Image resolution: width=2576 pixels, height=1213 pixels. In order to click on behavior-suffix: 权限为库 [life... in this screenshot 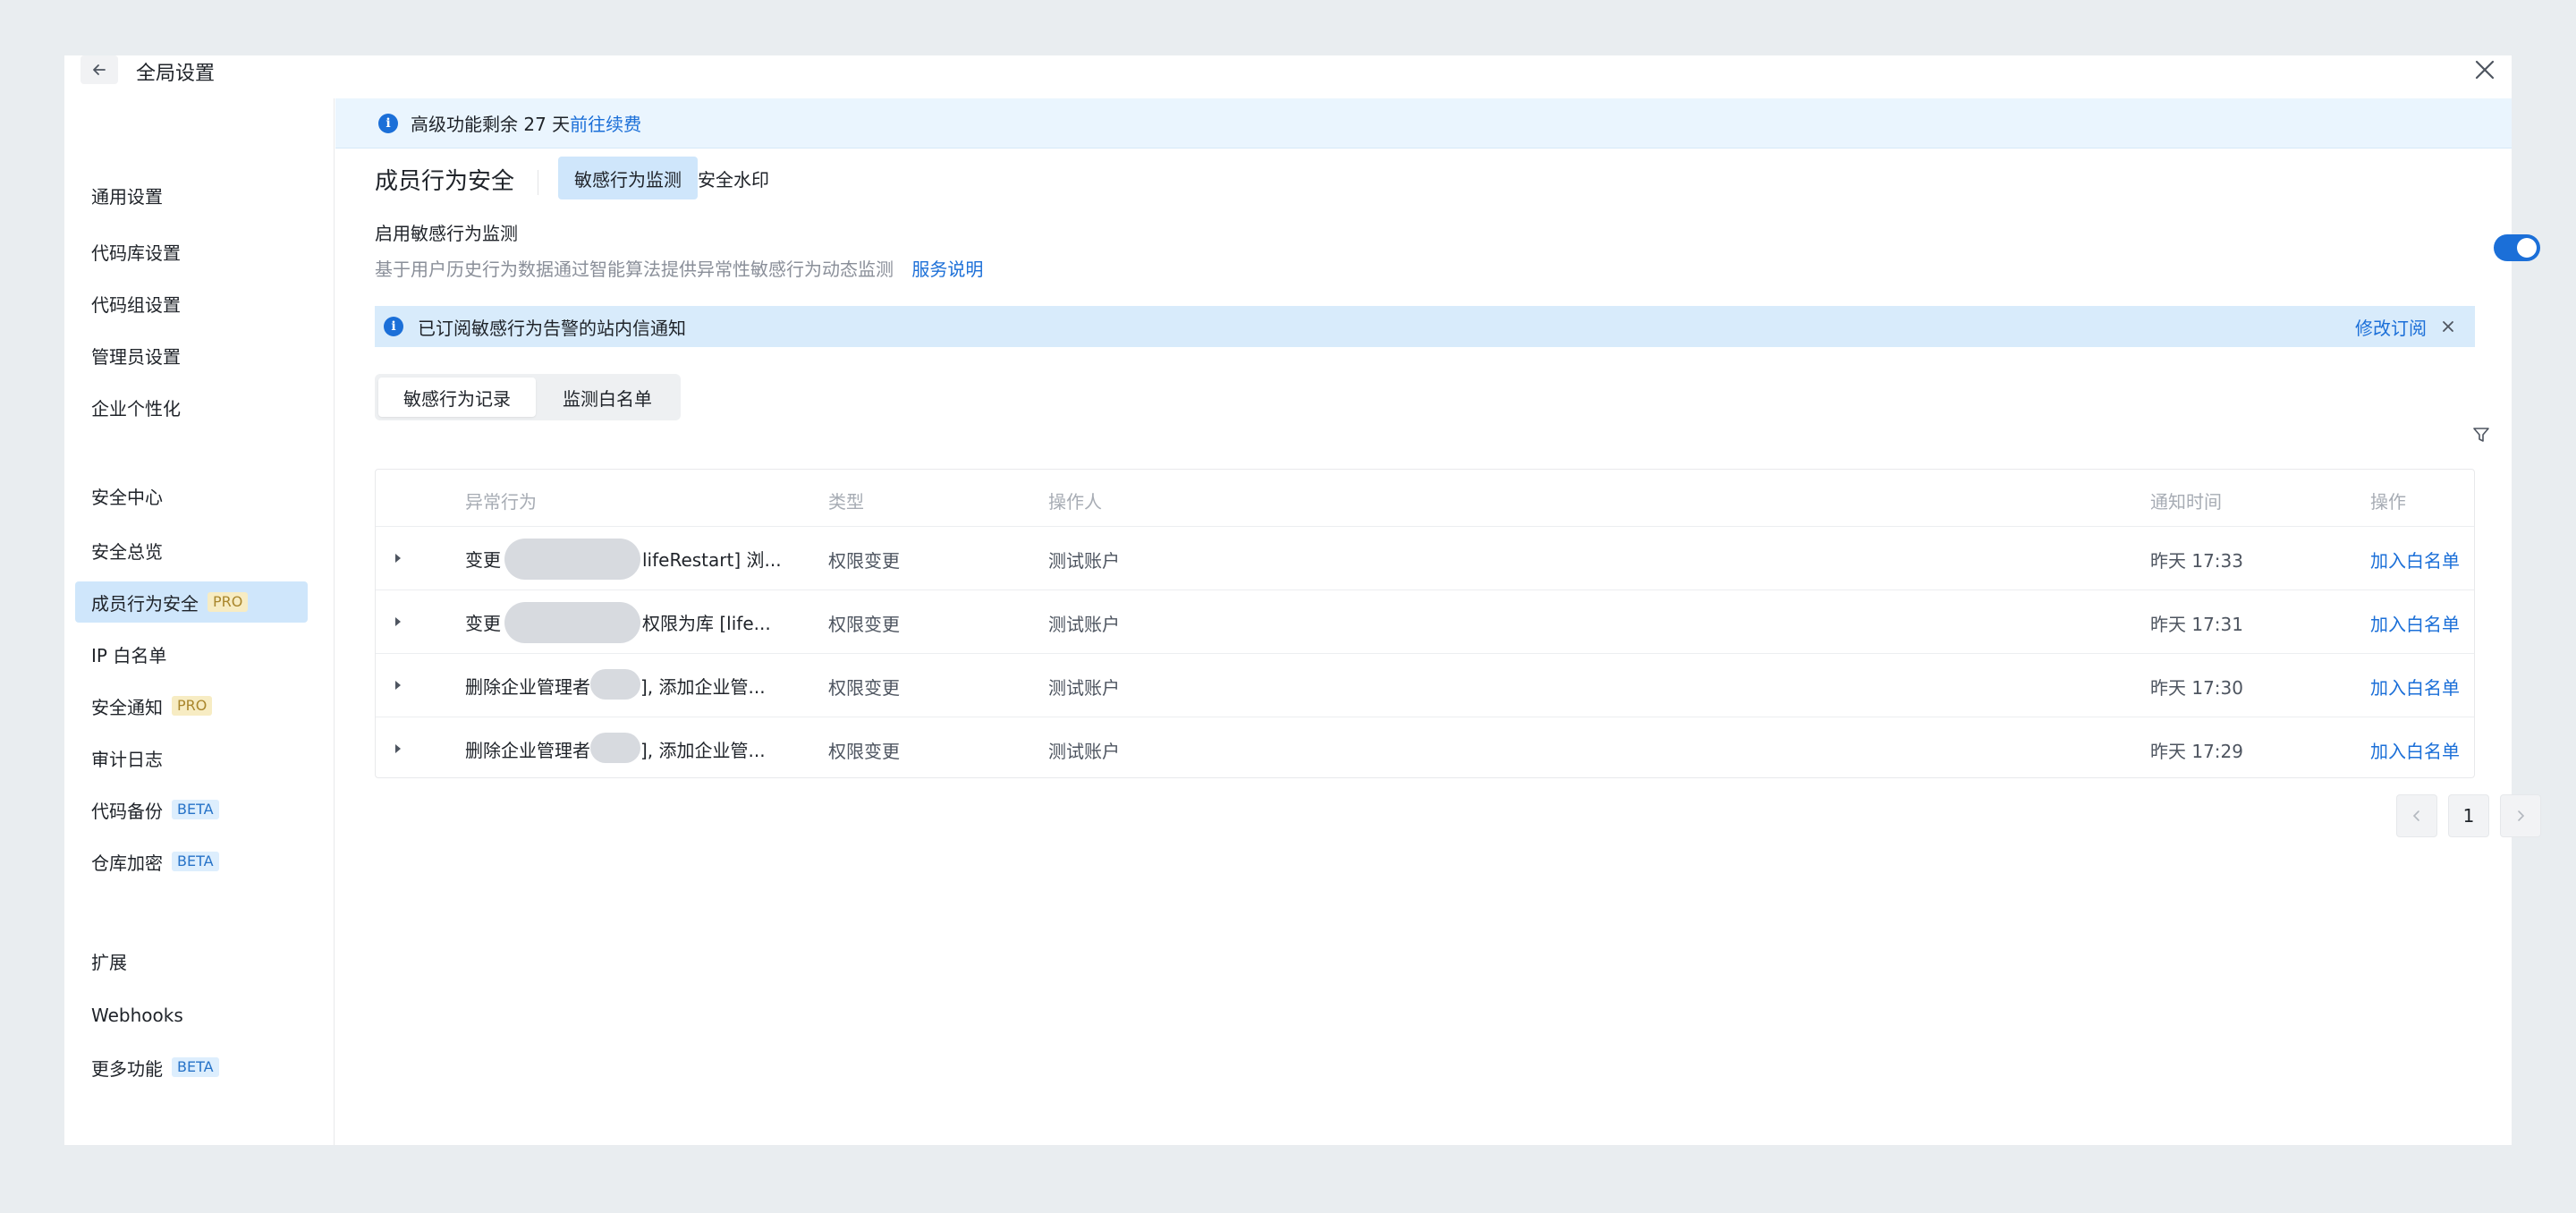, I will do `click(706, 623)`.